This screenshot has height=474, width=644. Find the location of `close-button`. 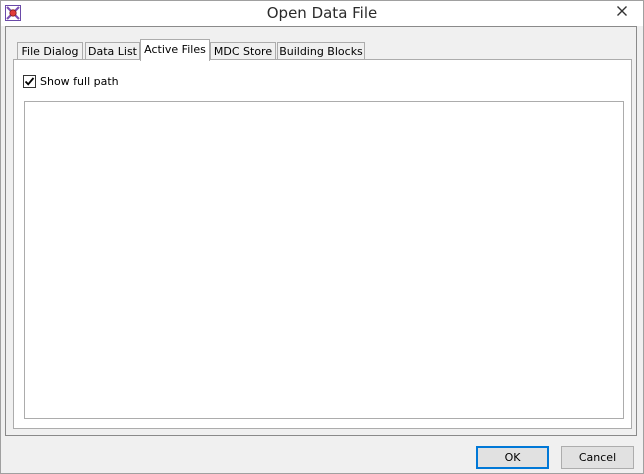

close-button is located at coordinates (622, 11).